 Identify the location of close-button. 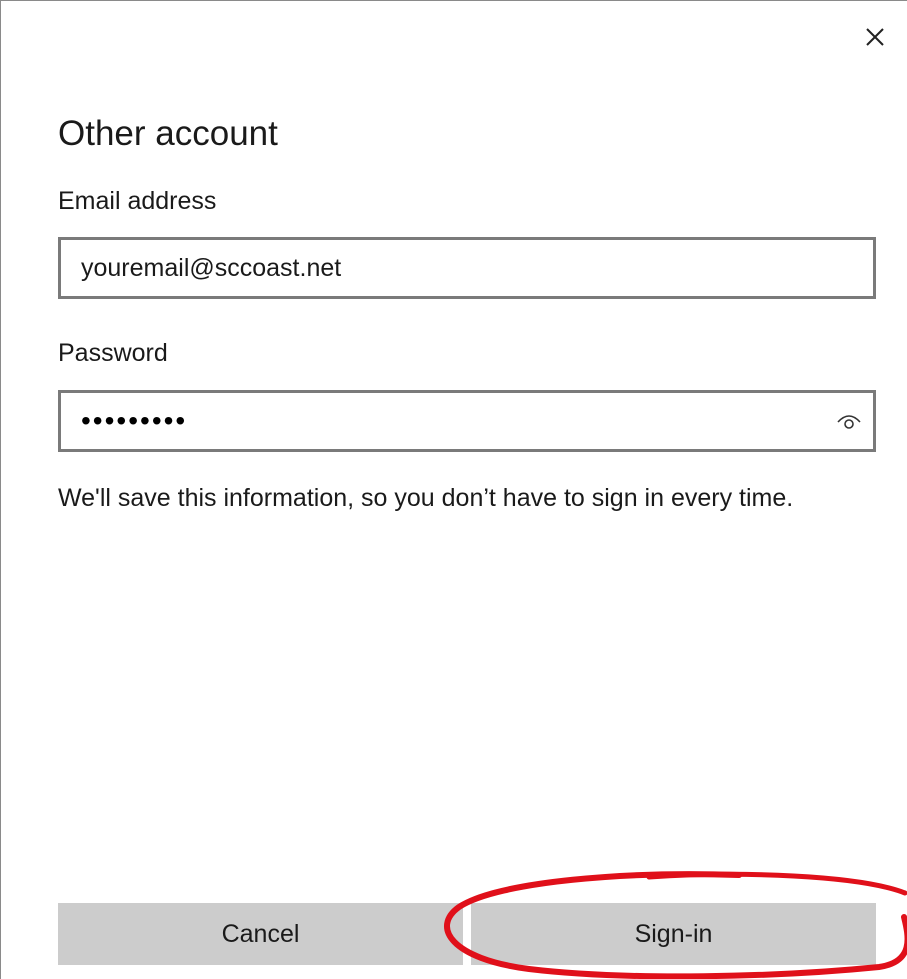
(875, 37).